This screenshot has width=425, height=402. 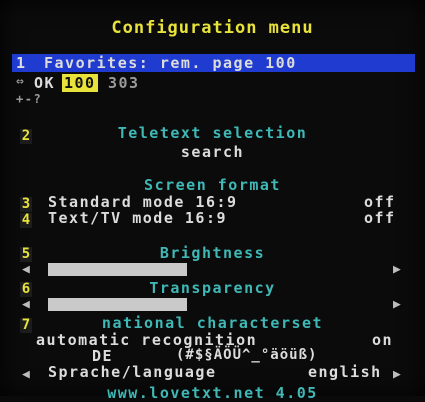 I want to click on charset-heading: national characterset, so click(x=212, y=323).